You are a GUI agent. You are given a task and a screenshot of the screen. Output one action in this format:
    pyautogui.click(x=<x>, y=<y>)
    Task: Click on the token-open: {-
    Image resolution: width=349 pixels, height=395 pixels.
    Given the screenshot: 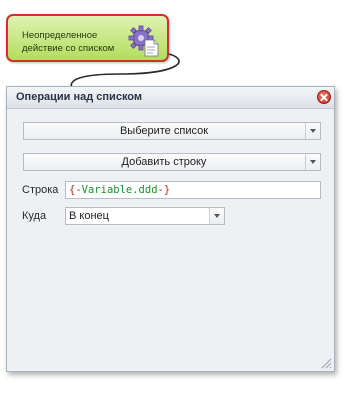 What is the action you would take?
    pyautogui.click(x=75, y=190)
    